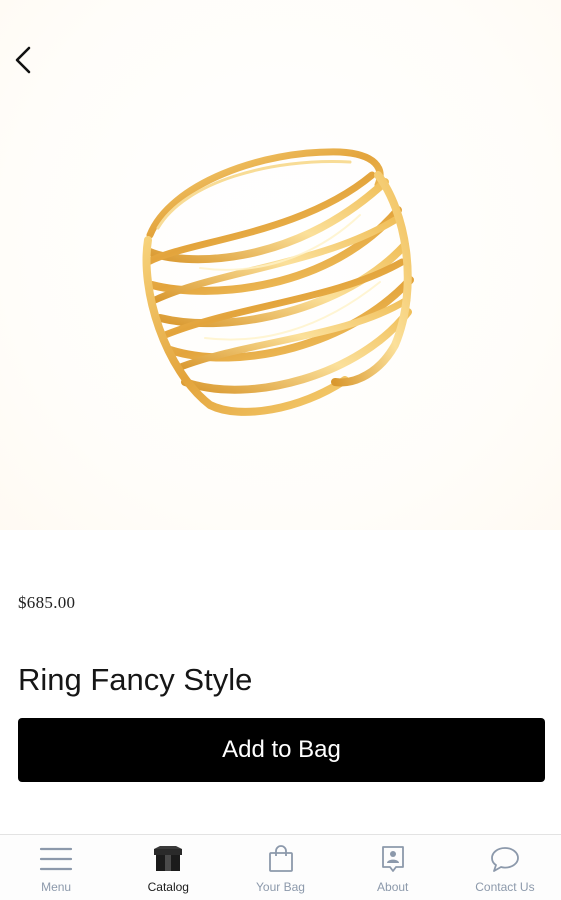 The width and height of the screenshot is (561, 900). I want to click on tab-catalog: Catalog, so click(168, 867).